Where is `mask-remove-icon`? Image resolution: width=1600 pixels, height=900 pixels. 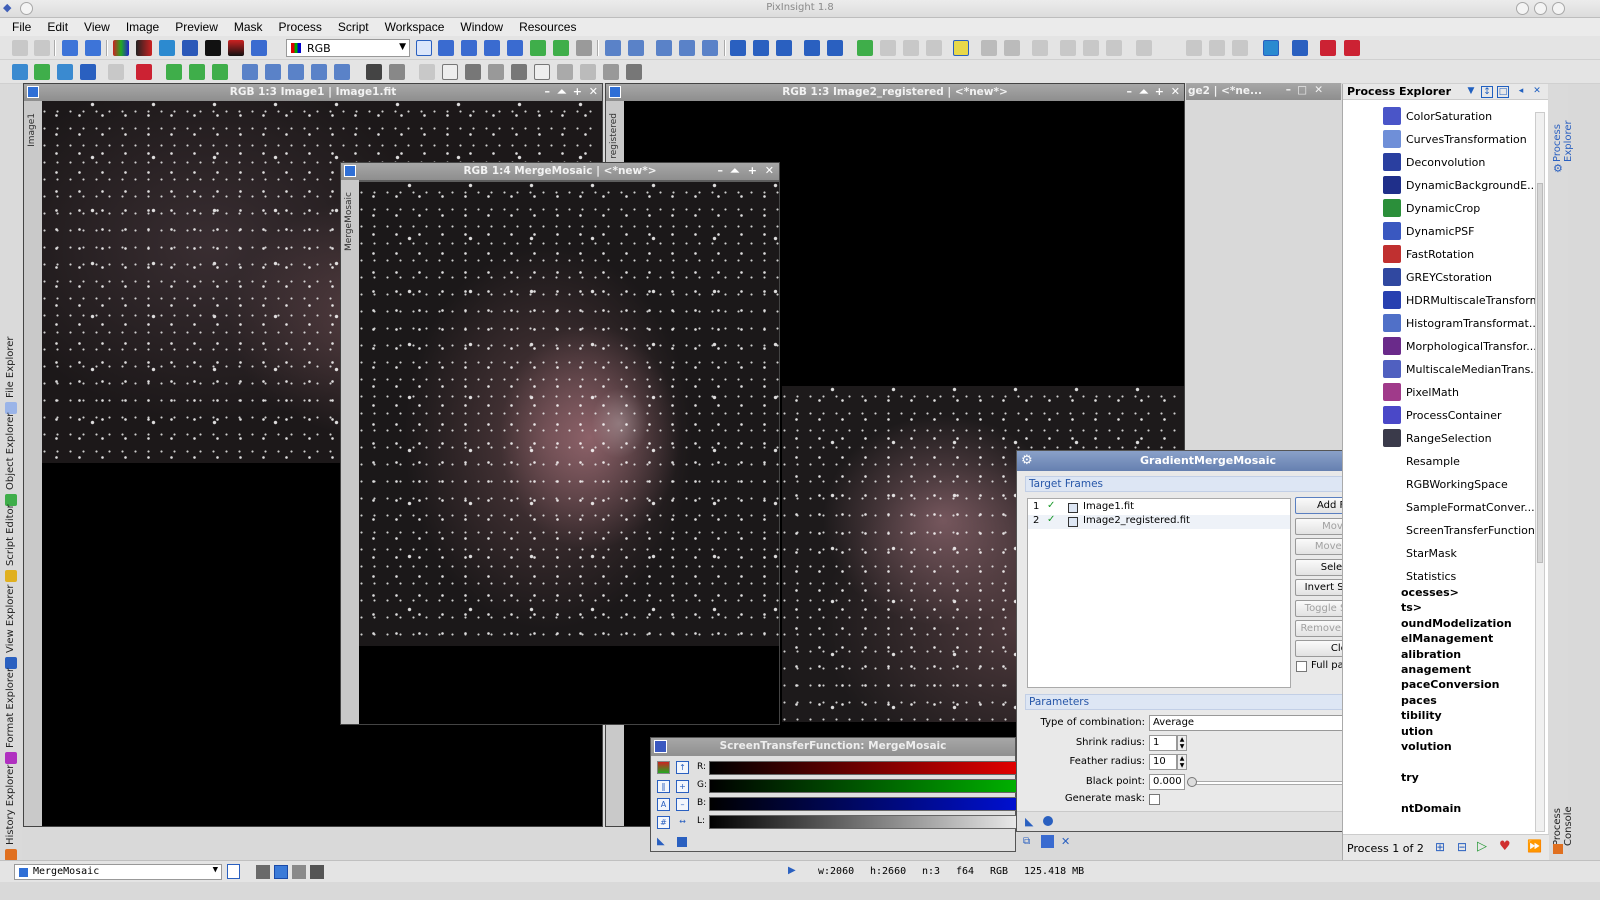
mask-remove-icon is located at coordinates (934, 48).